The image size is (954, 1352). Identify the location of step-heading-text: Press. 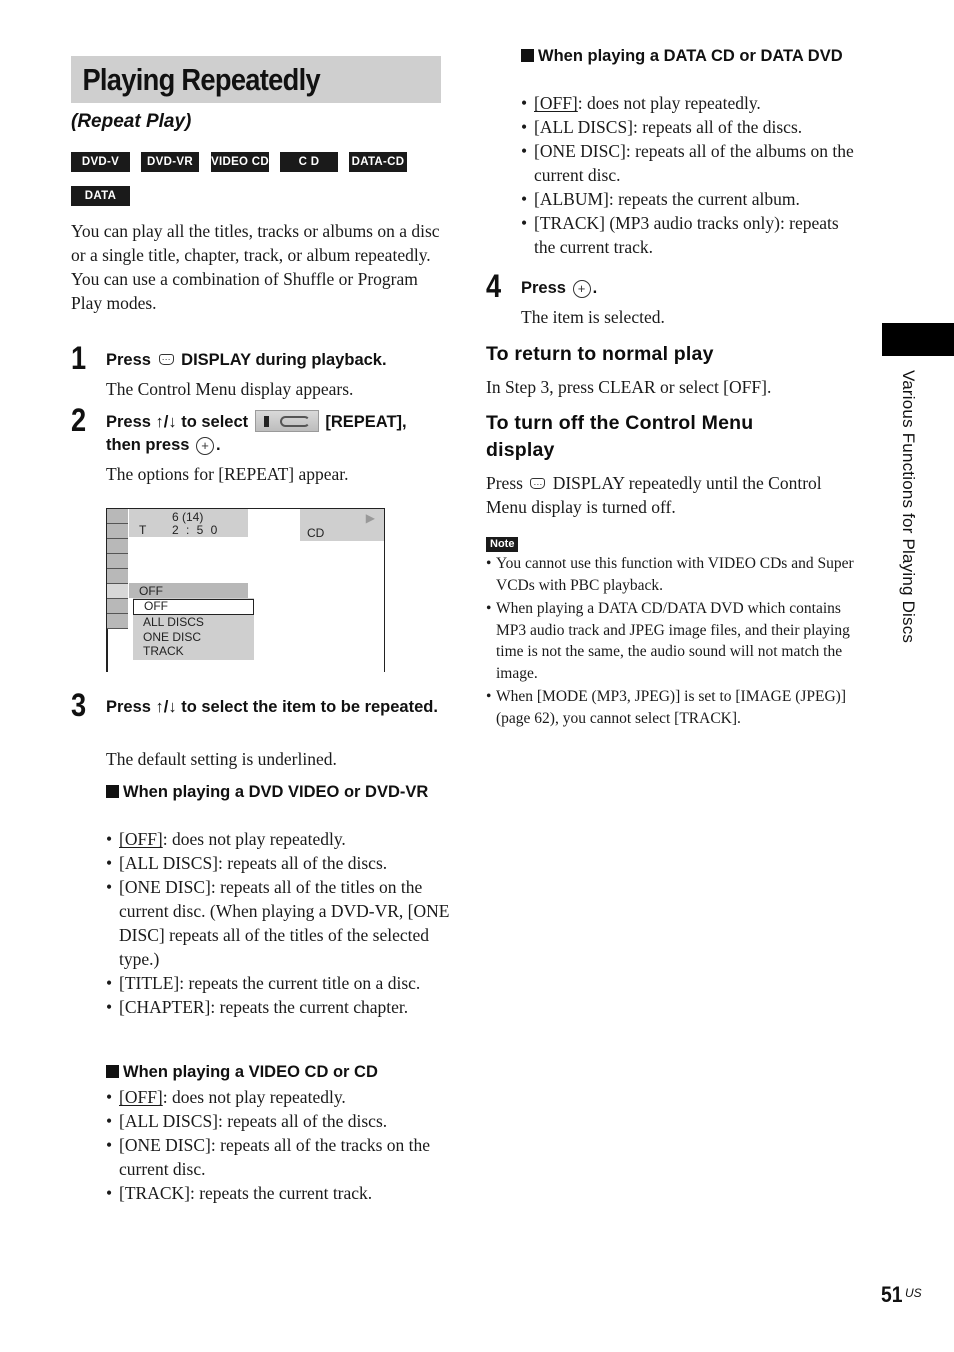
(543, 288).